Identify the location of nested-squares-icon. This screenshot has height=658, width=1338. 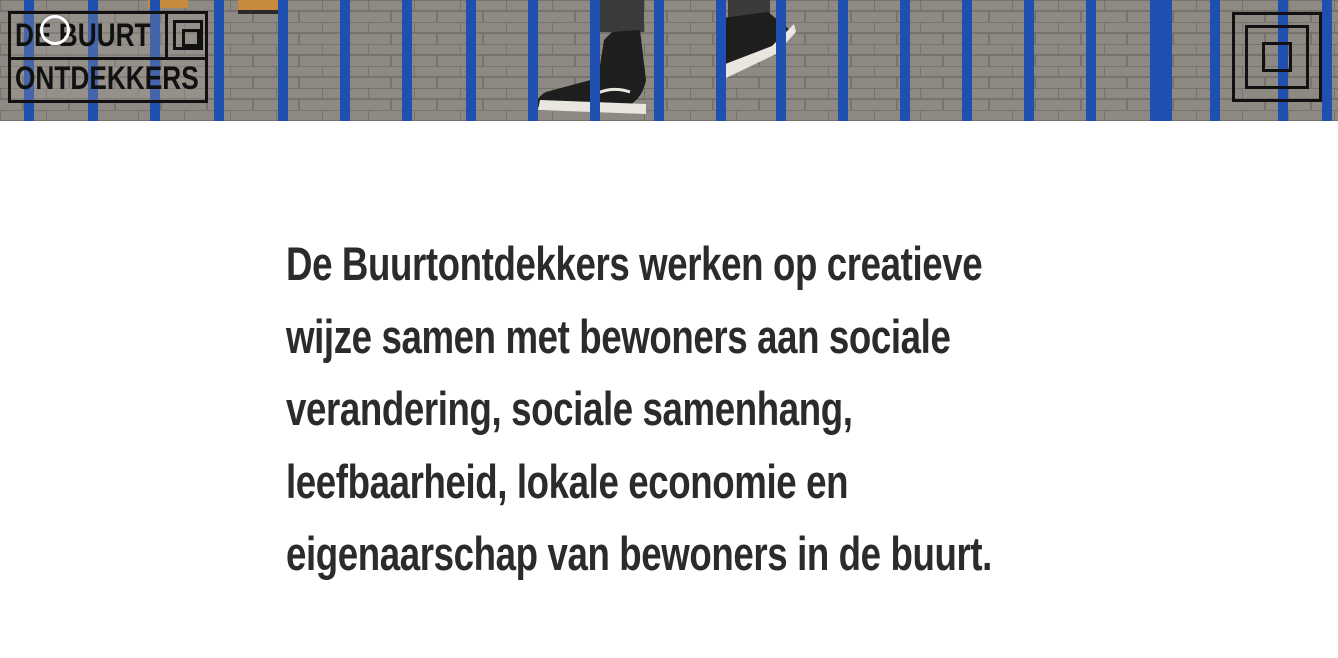
(1277, 57).